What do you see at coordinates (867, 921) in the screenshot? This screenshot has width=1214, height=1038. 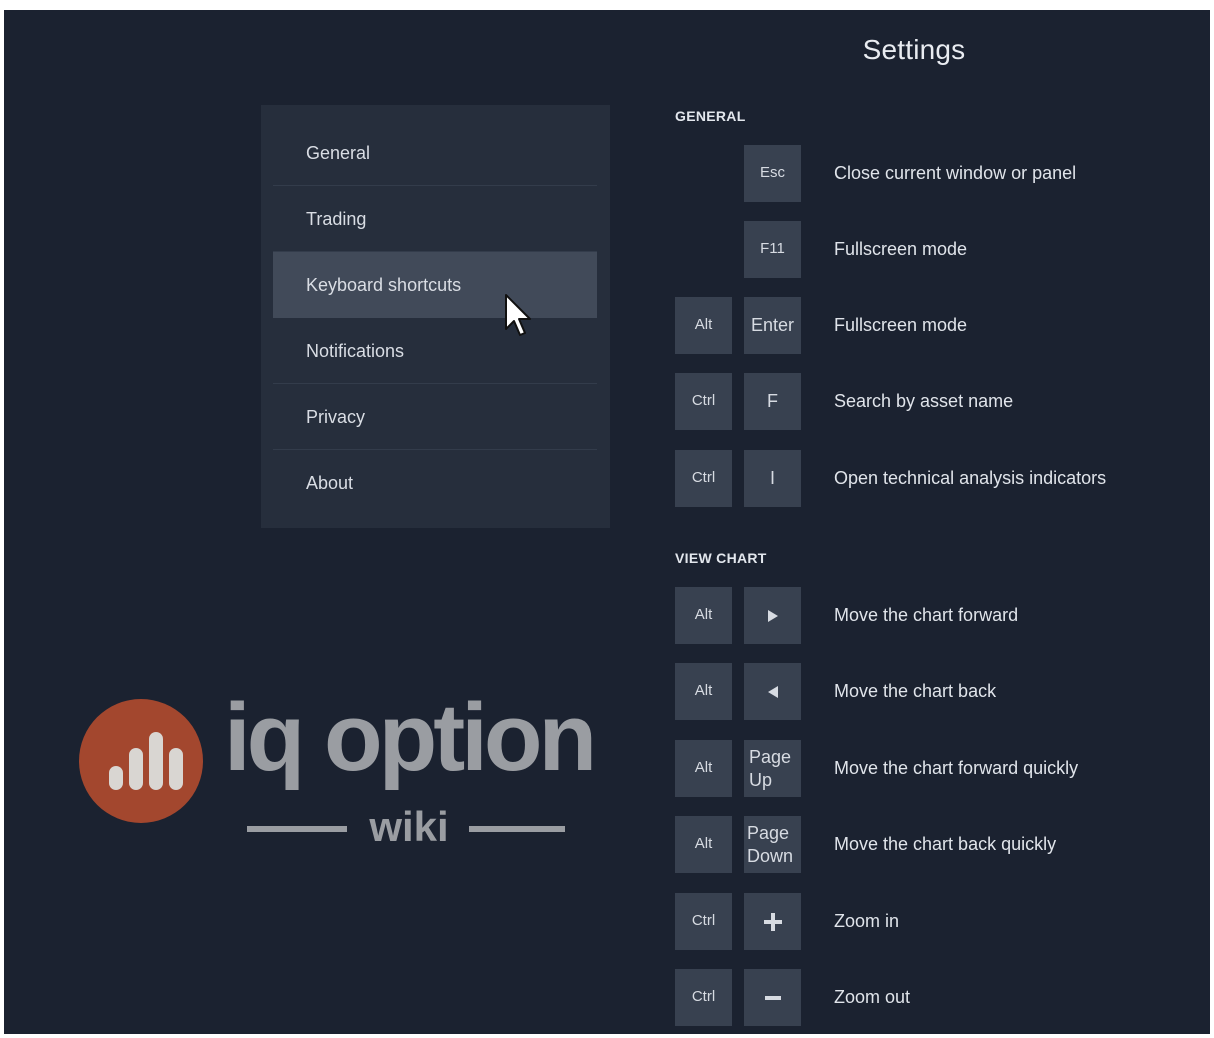 I see `shortcut-description: Zoom in` at bounding box center [867, 921].